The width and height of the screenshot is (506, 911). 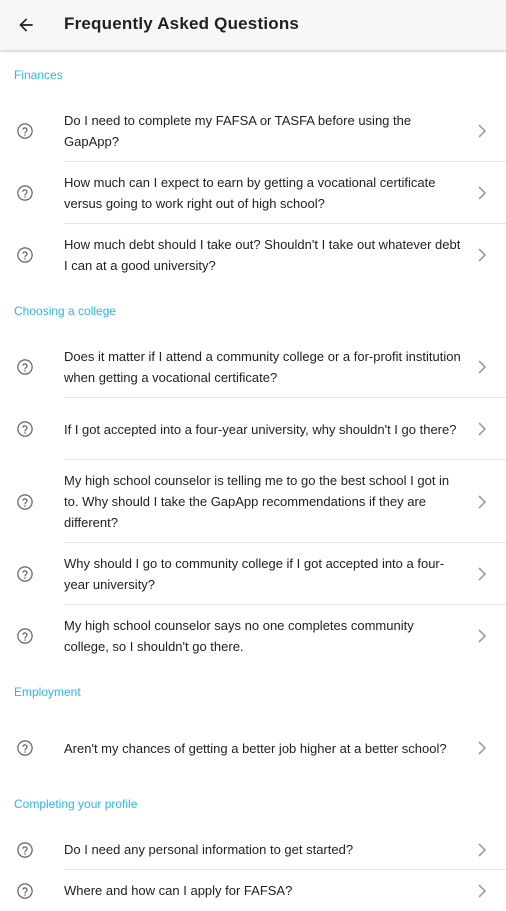 I want to click on page-title: Frequently Asked Questions, so click(x=182, y=23).